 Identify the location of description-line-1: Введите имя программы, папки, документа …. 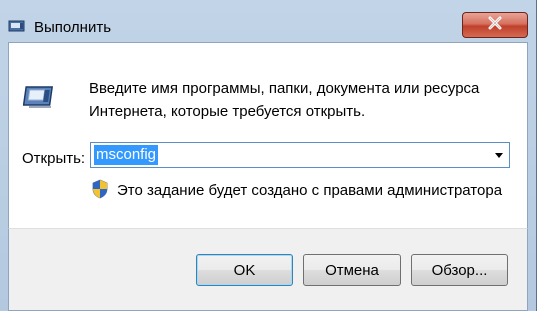
(284, 88).